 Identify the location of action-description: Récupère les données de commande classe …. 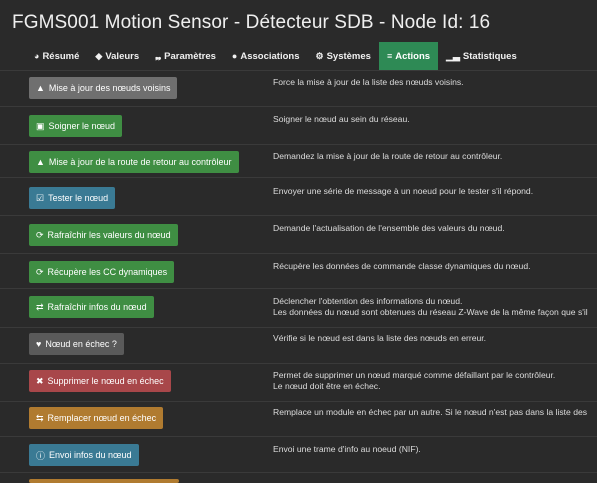
(402, 266).